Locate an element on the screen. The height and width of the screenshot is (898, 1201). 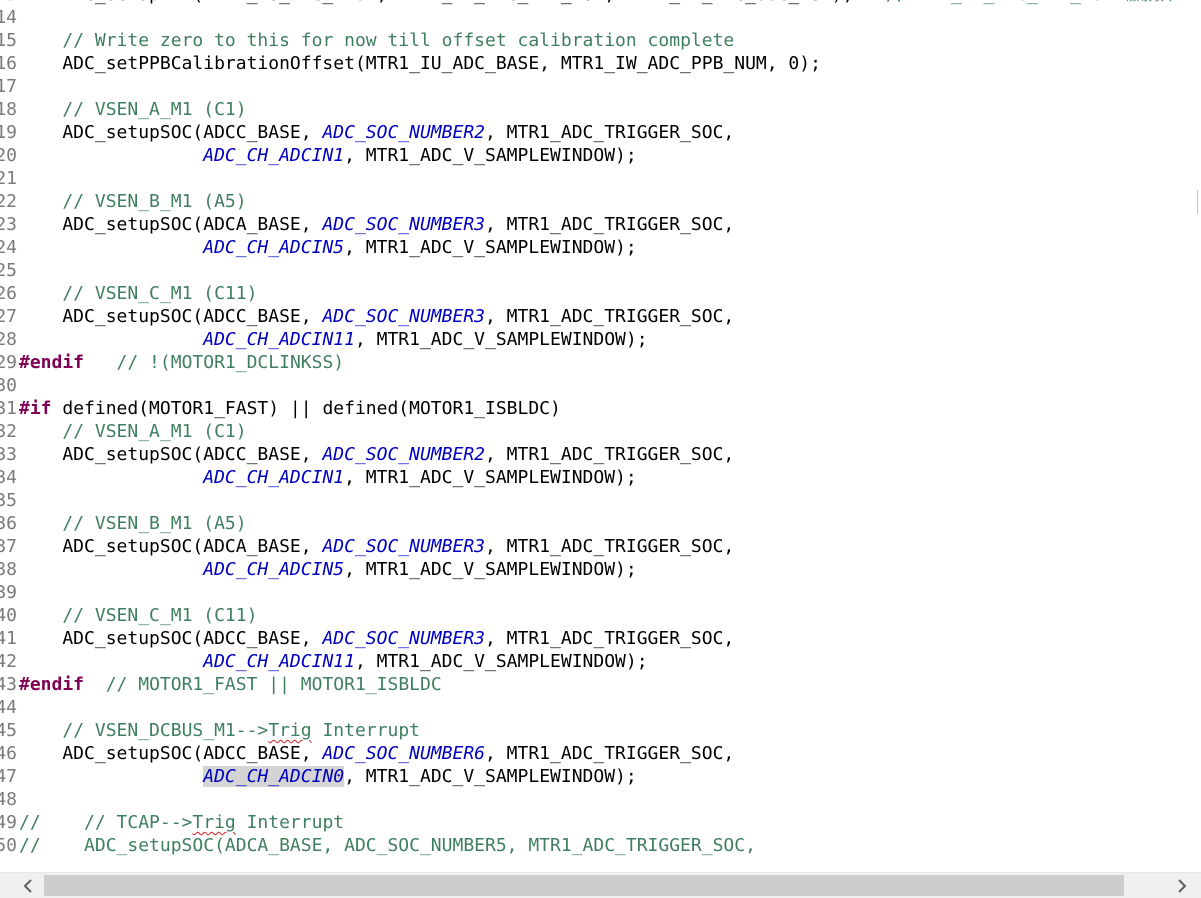
horizontal-scrollbar is located at coordinates (600, 885).